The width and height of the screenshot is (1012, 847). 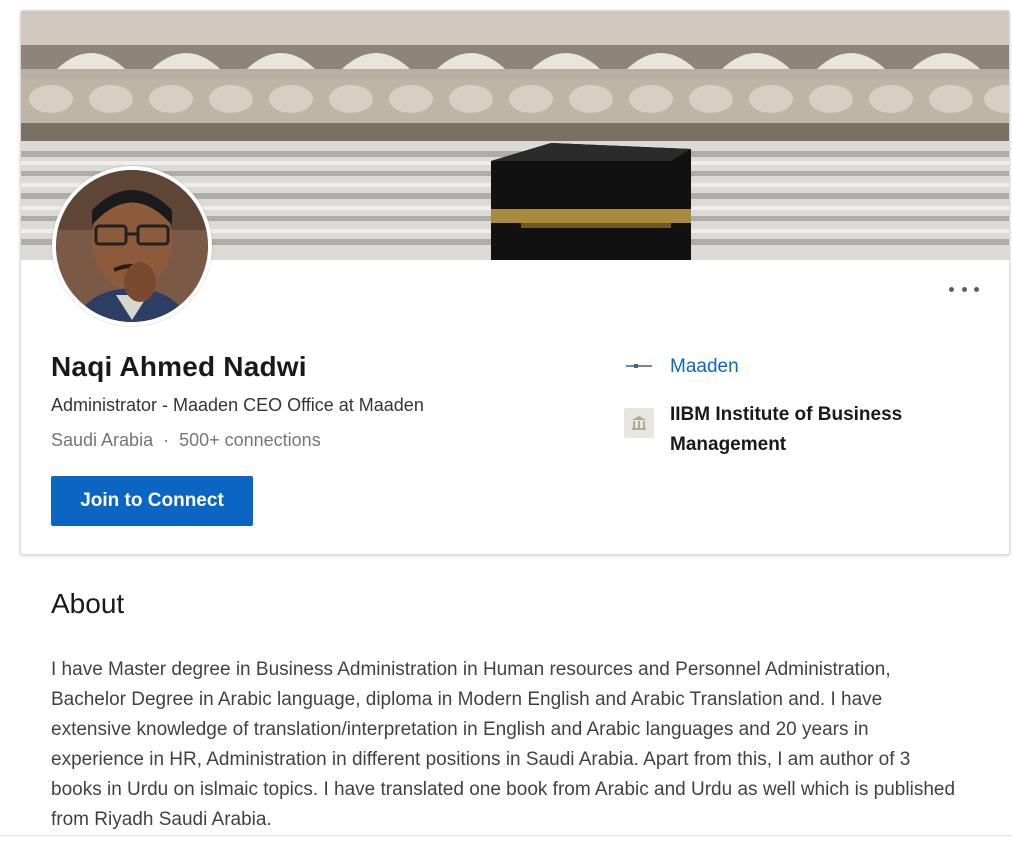 I want to click on school-row: IIBM Institute of Business Management, so click(x=789, y=430).